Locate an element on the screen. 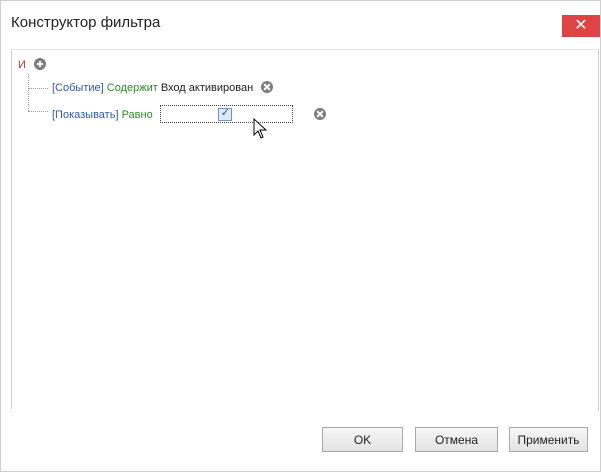 The image size is (601, 472). title-bar: Конструктор фильтра ✕ is located at coordinates (300, 23).